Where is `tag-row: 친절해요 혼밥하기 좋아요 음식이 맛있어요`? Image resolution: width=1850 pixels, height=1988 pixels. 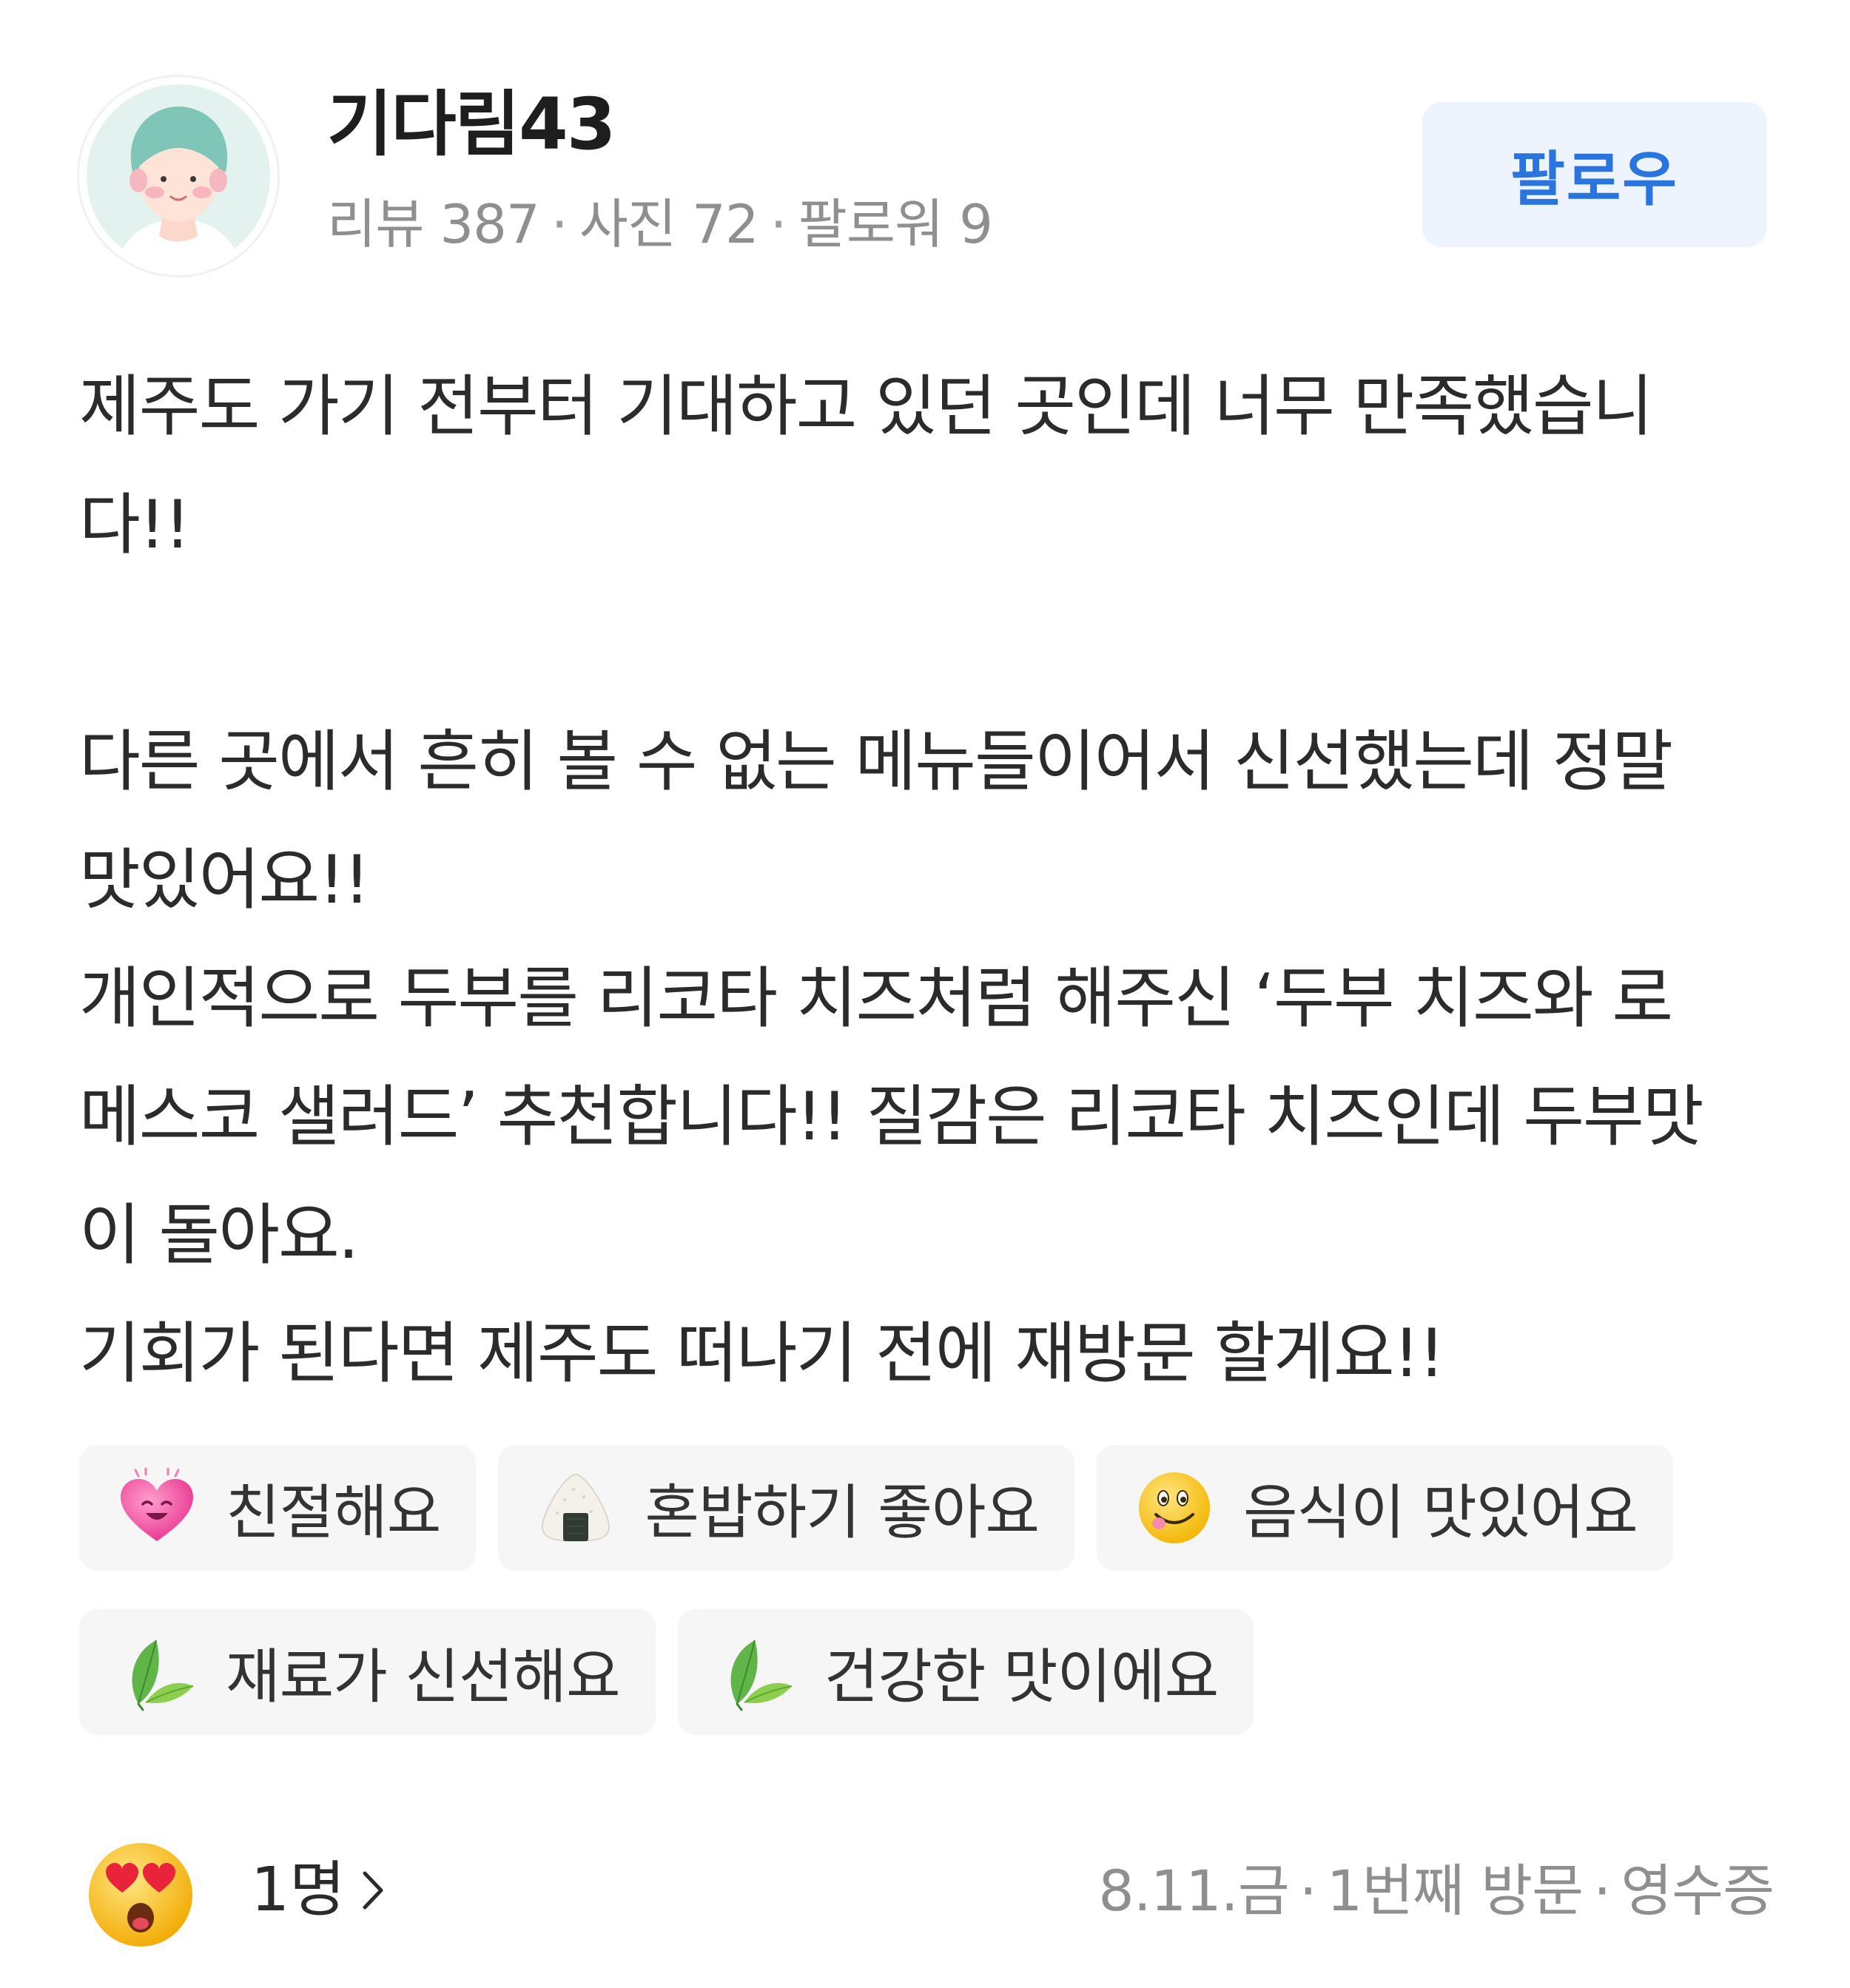
tag-row: 친절해요 혼밥하기 좋아요 음식이 맛있어요 is located at coordinates (926, 1508).